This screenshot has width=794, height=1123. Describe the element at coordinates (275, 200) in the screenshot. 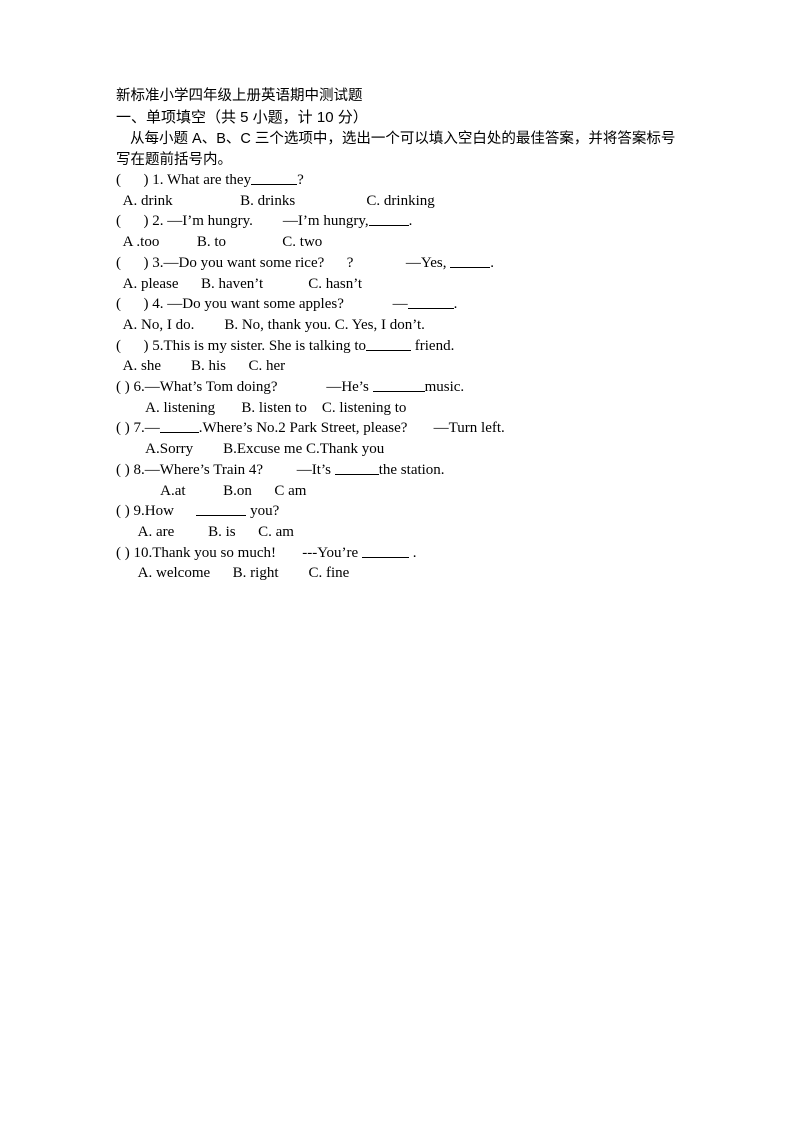

I see `question-options: A. drink B. drinks C. drinking` at that location.